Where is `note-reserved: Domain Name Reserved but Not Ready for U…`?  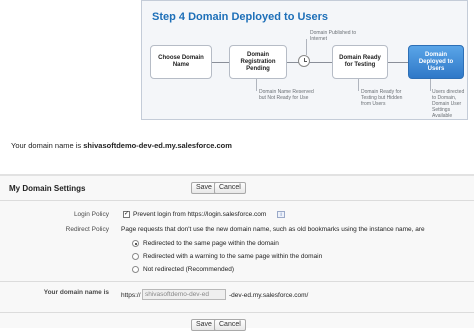 note-reserved: Domain Name Reserved but Not Ready for U… is located at coordinates (286, 95).